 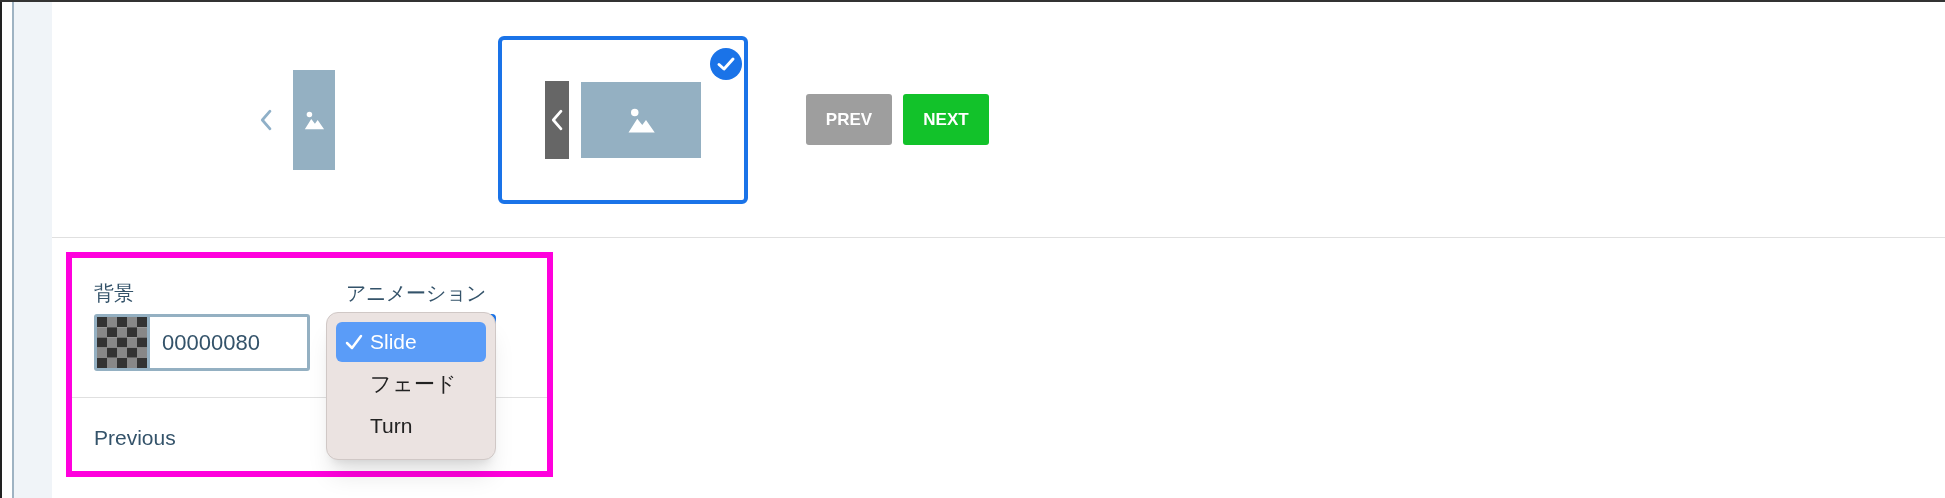 I want to click on color-field: 00000080, so click(x=202, y=342).